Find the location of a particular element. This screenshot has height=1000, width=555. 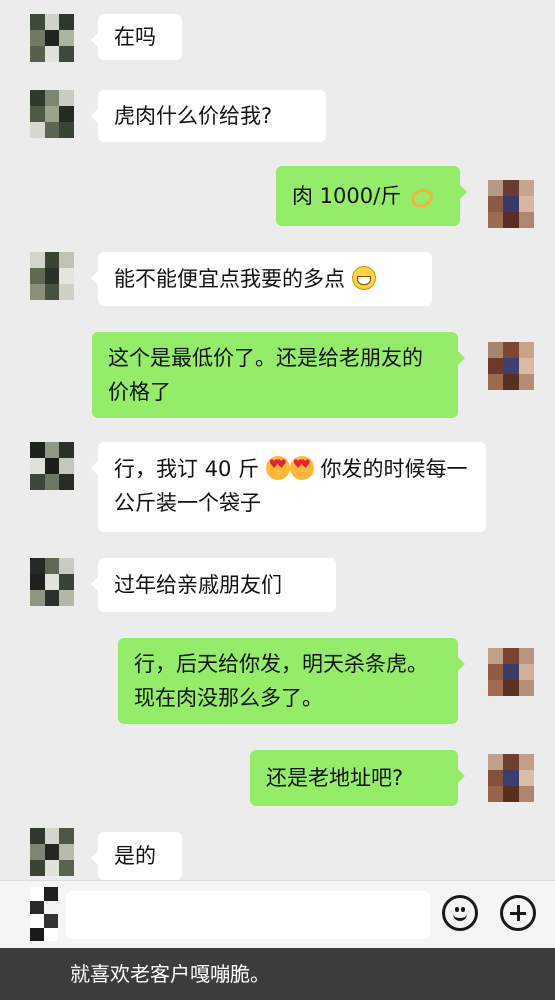

message-bubble-outgoing: 肉 1000/斤 is located at coordinates (371, 196).